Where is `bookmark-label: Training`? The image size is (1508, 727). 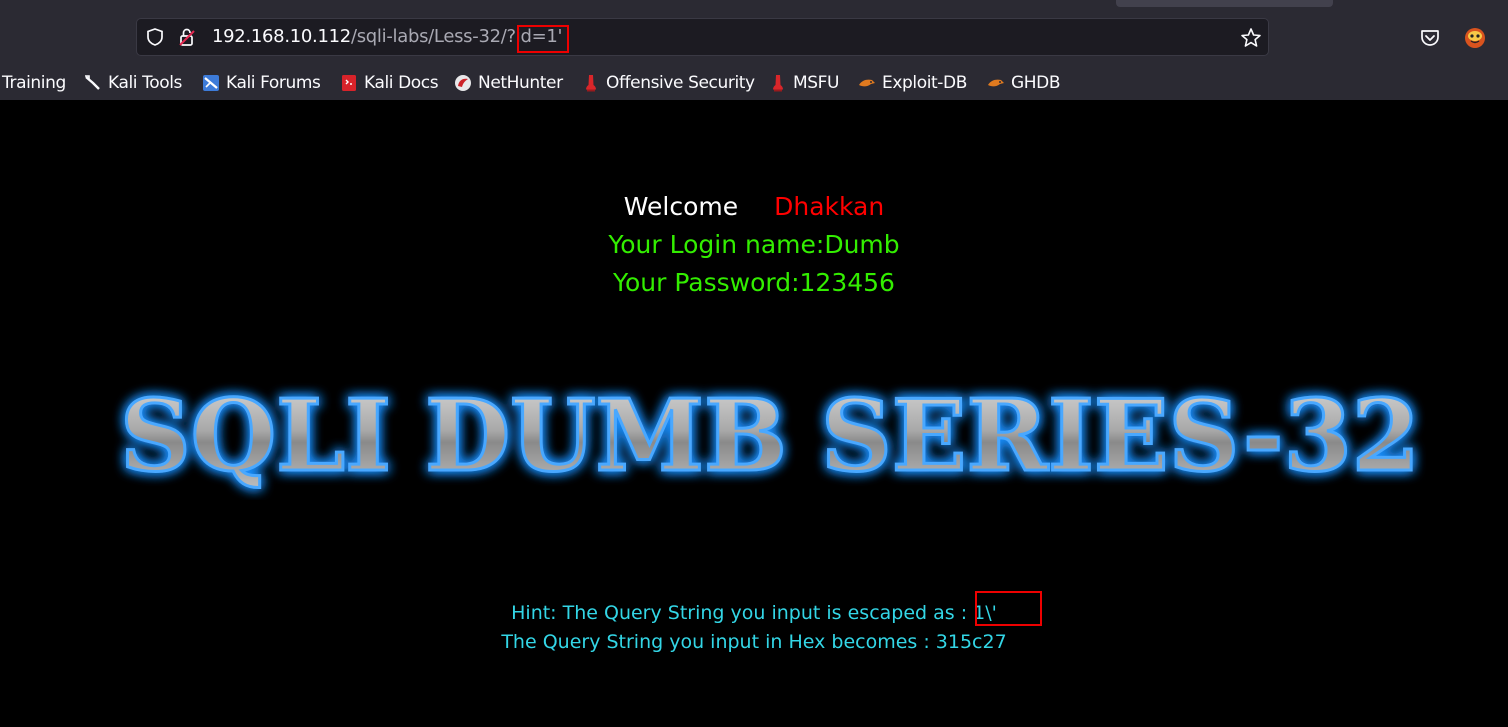 bookmark-label: Training is located at coordinates (34, 83).